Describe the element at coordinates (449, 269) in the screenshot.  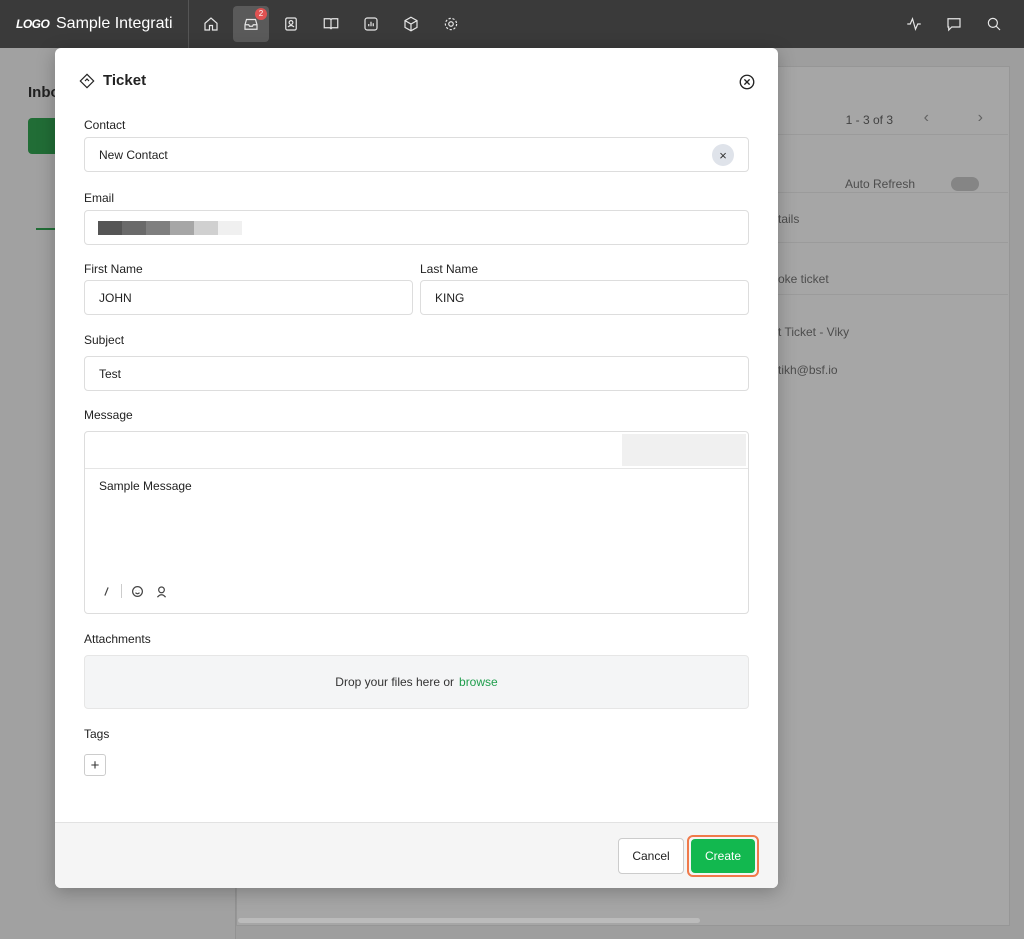
I see `last-name-label: Last Name` at that location.